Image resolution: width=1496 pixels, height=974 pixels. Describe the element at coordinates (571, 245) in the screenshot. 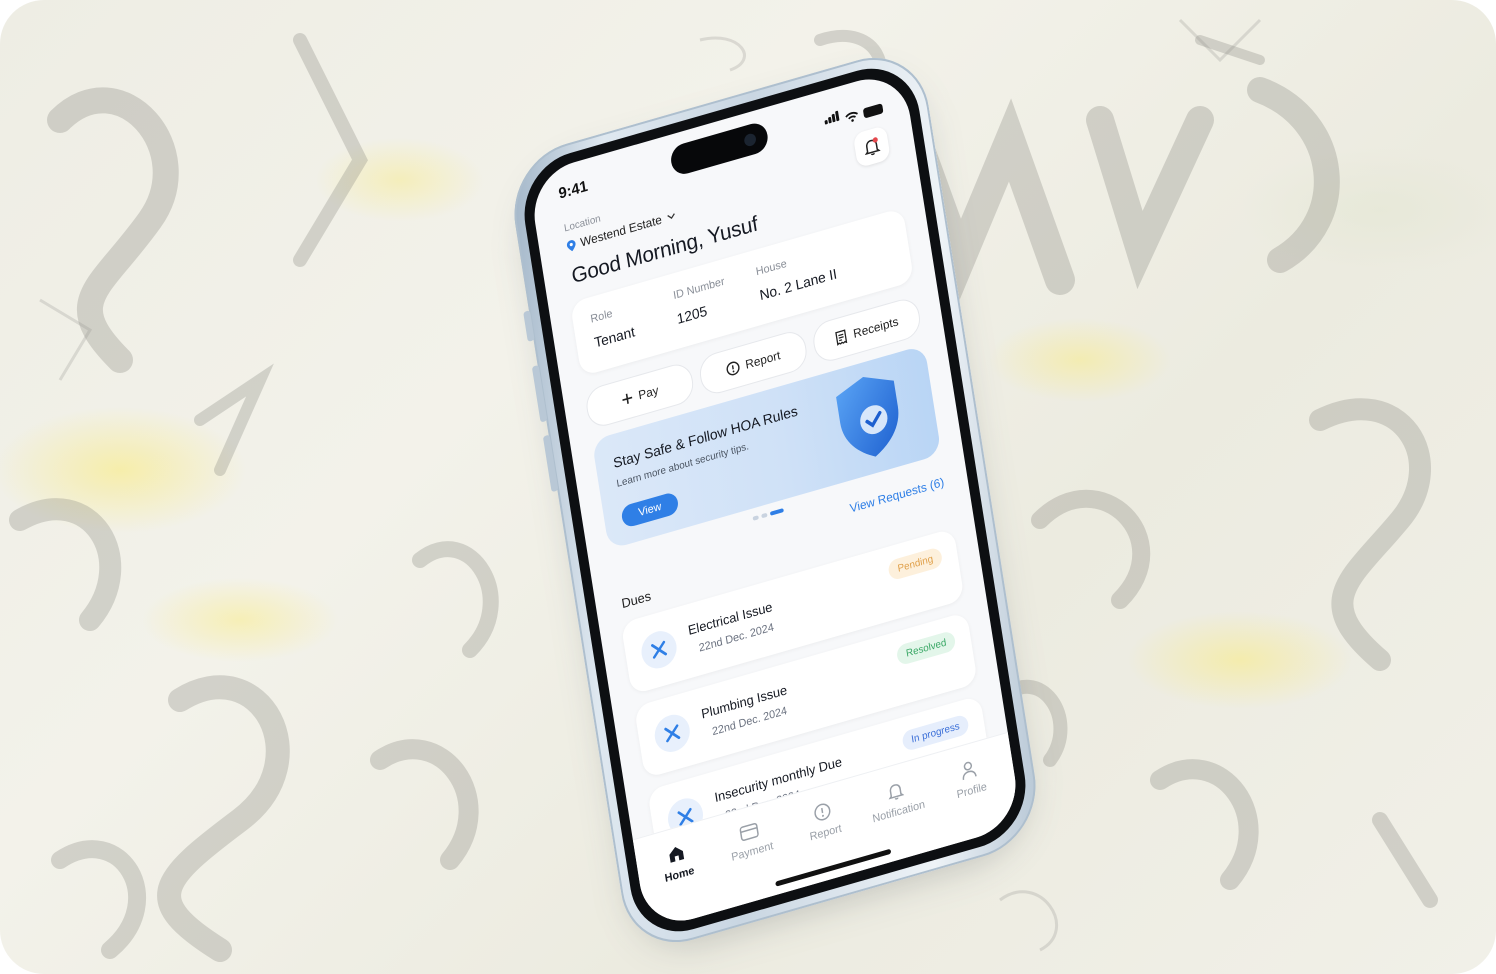

I see `location-pin-icon` at that location.